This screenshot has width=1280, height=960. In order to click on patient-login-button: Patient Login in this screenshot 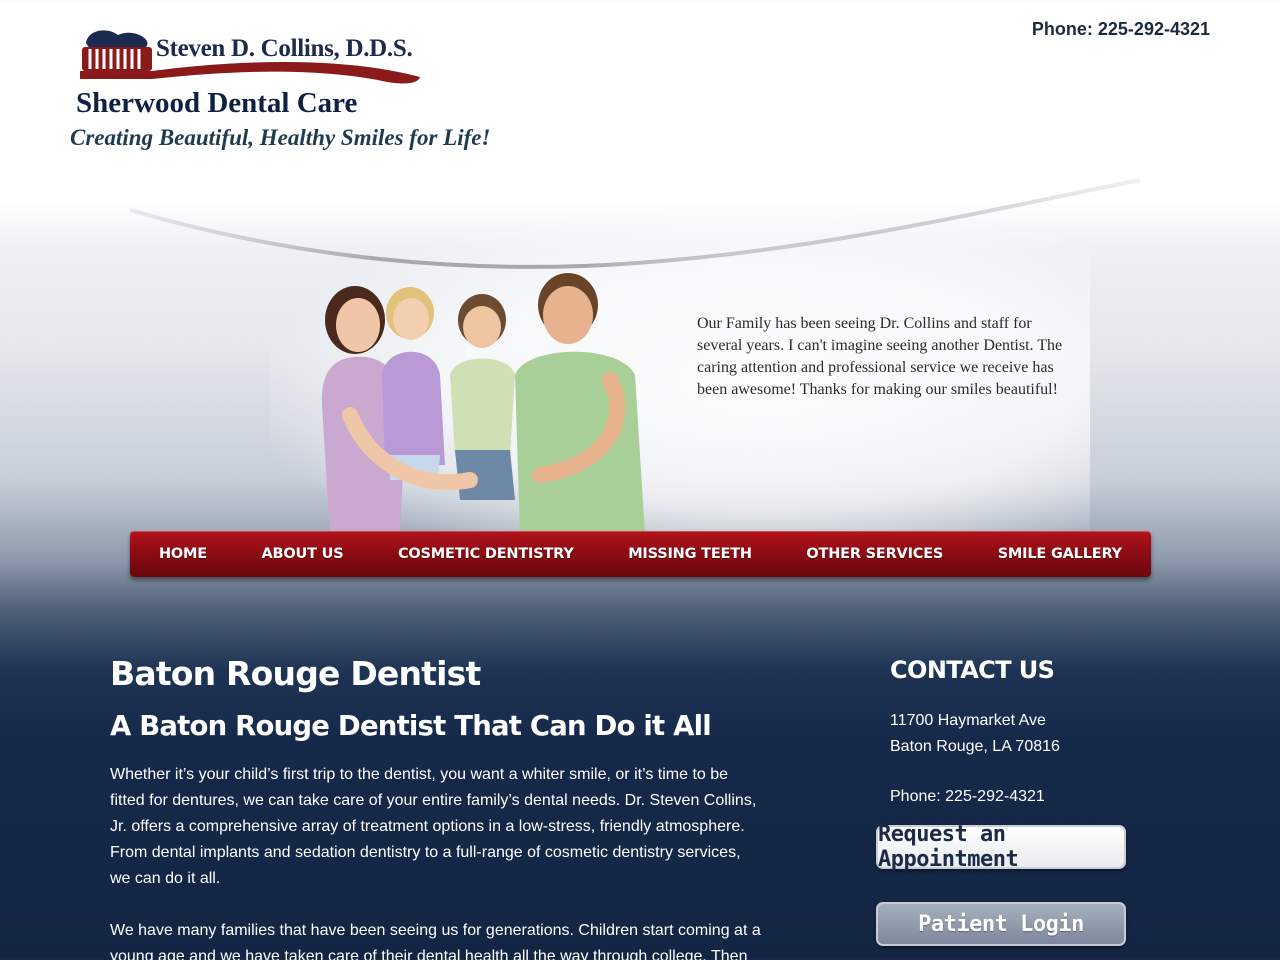, I will do `click(1001, 924)`.